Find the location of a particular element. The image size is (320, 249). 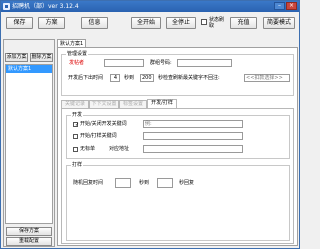

print-keyword-input is located at coordinates (193, 136).